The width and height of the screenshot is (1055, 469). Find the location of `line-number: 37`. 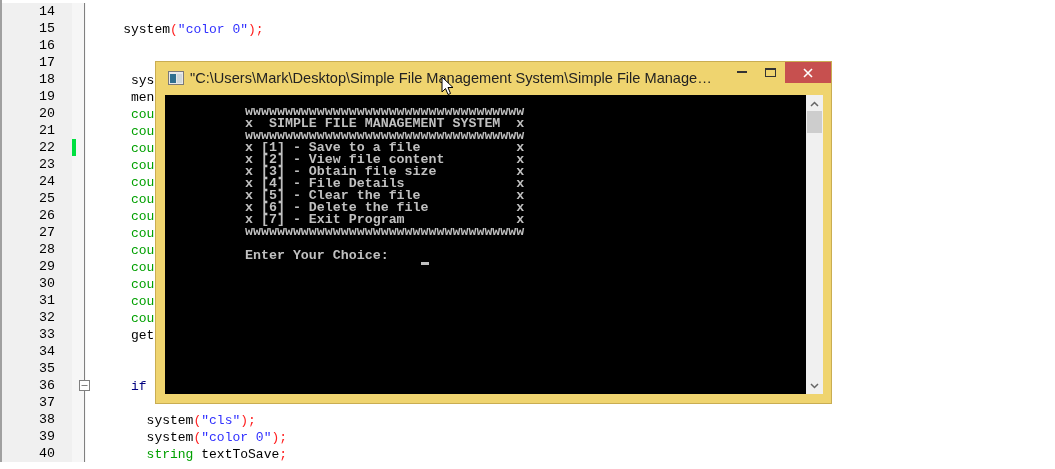

line-number: 37 is located at coordinates (37, 402).